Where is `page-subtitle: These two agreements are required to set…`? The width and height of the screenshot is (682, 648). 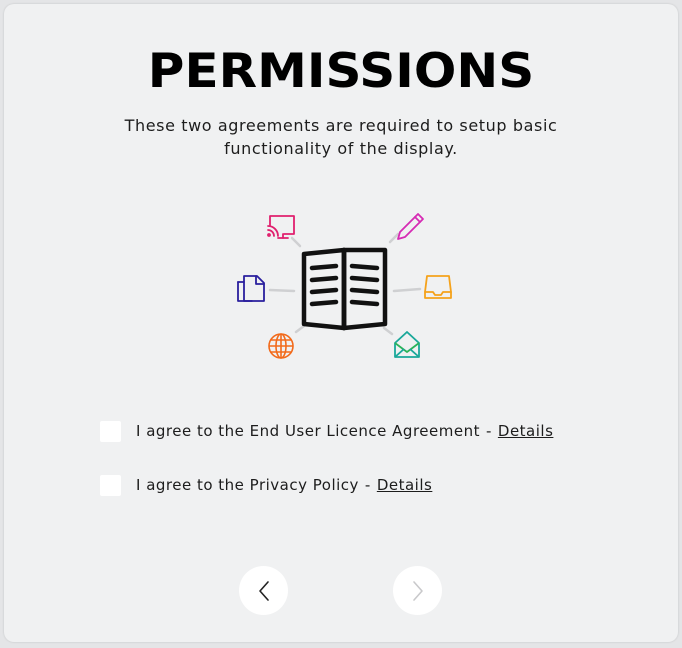
page-subtitle: These two agreements are required to set… is located at coordinates (341, 137).